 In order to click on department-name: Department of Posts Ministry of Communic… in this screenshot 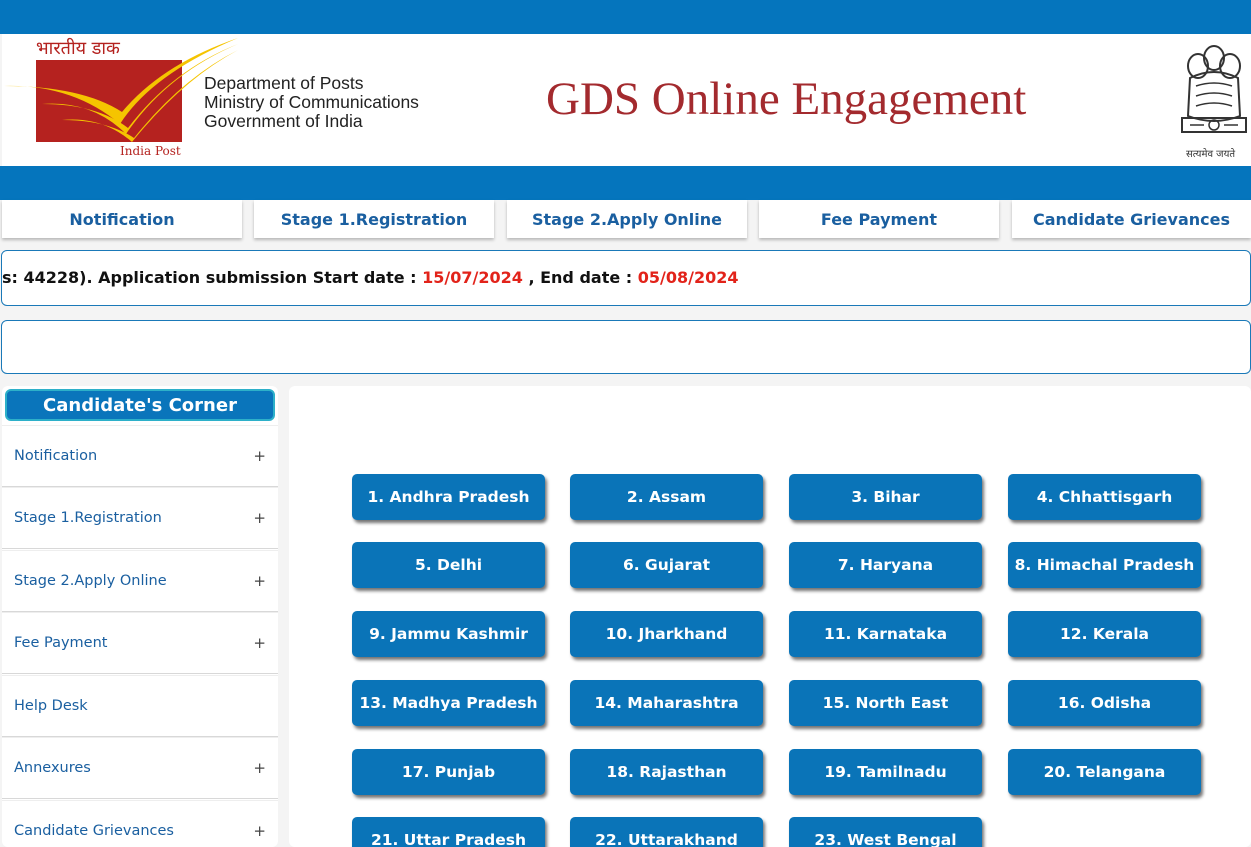, I will do `click(311, 102)`.